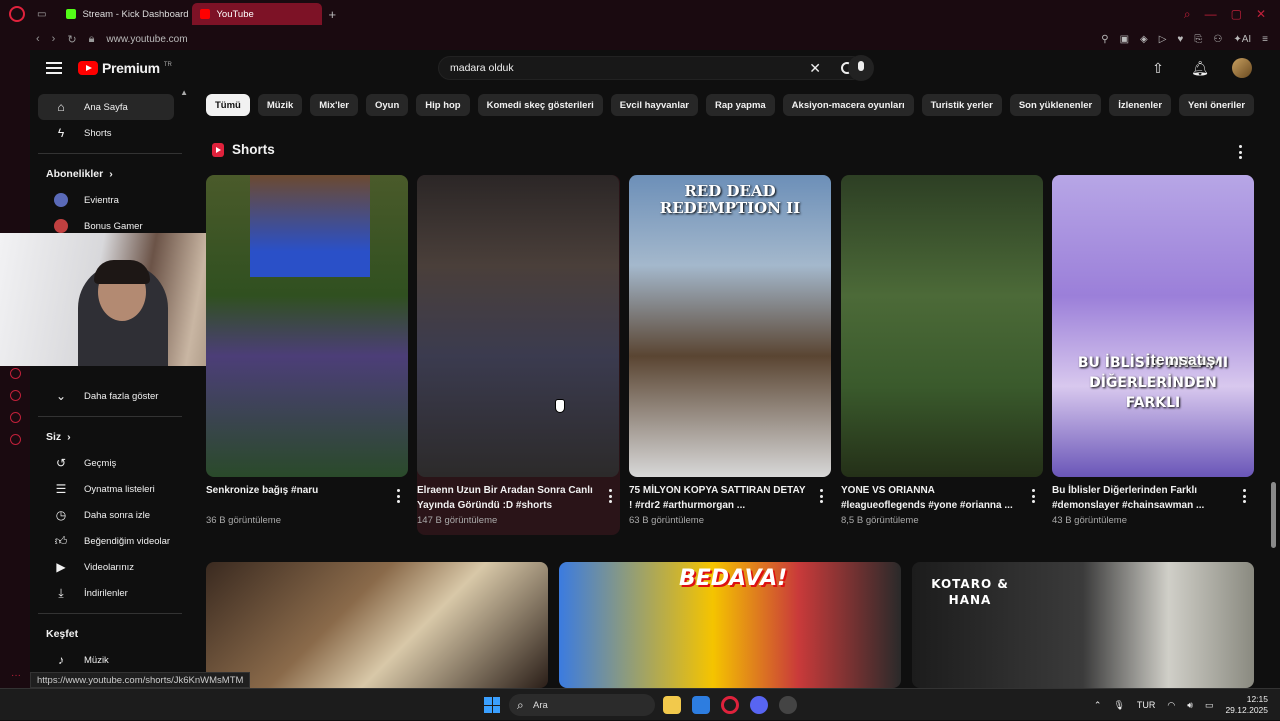  Describe the element at coordinates (730, 705) in the screenshot. I see `opera-icon` at that location.